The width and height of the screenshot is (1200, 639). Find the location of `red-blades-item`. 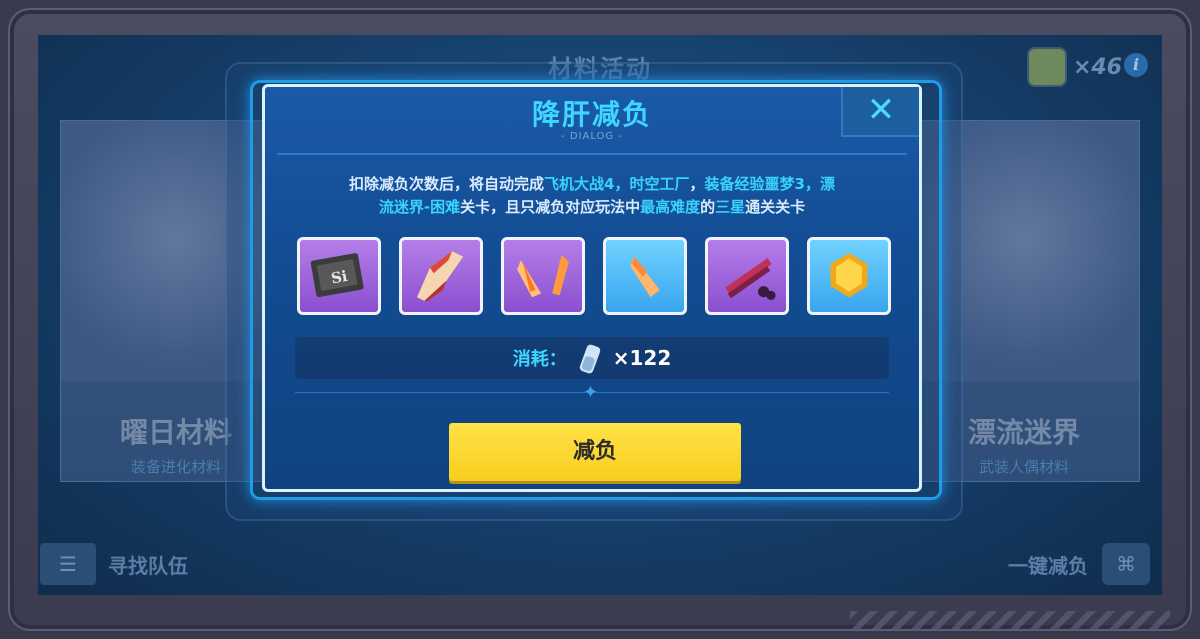

red-blades-item is located at coordinates (747, 276).